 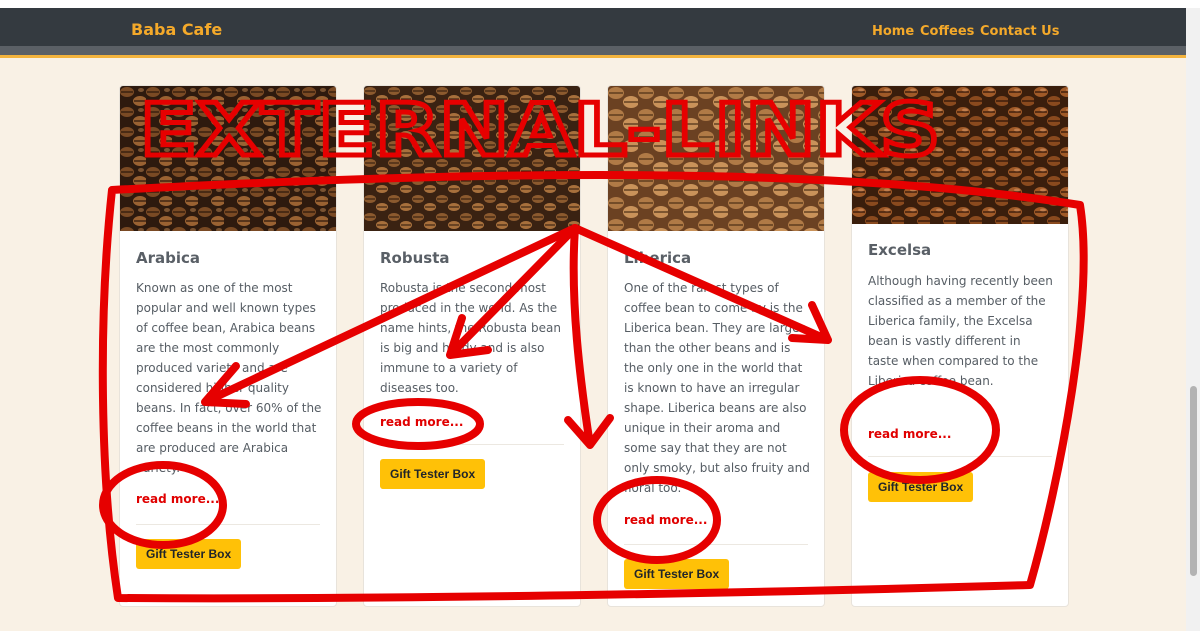 What do you see at coordinates (176, 29) in the screenshot?
I see `brand-logo: Baba Cafe` at bounding box center [176, 29].